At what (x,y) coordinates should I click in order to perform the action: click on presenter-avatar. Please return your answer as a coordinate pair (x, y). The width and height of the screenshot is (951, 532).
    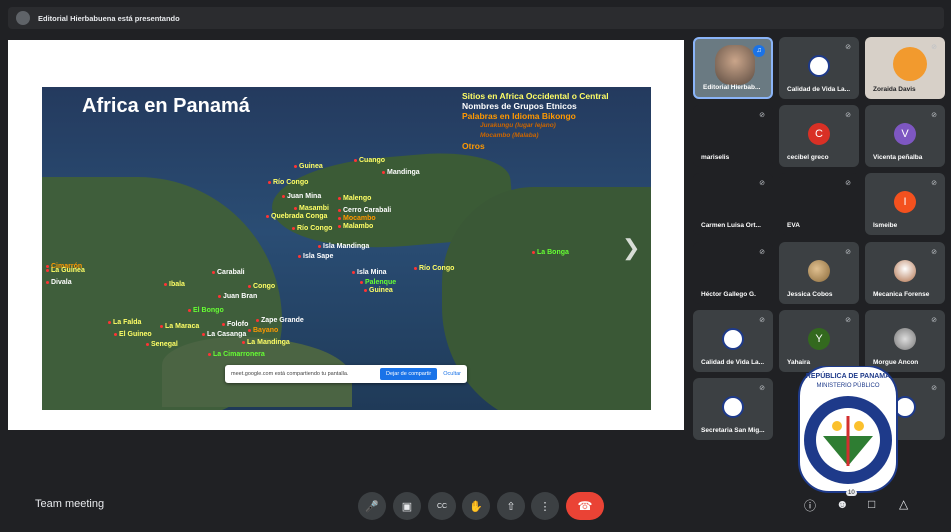
    Looking at the image, I should click on (23, 18).